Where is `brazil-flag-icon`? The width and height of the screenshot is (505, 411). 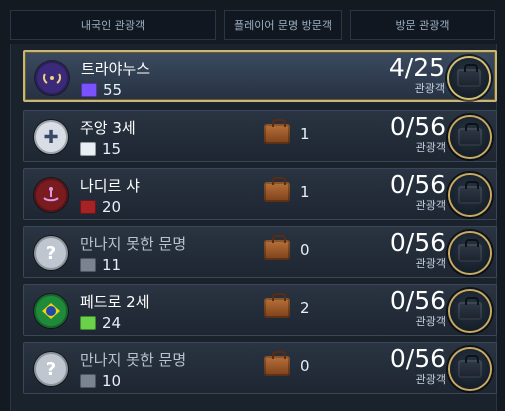 brazil-flag-icon is located at coordinates (51, 311).